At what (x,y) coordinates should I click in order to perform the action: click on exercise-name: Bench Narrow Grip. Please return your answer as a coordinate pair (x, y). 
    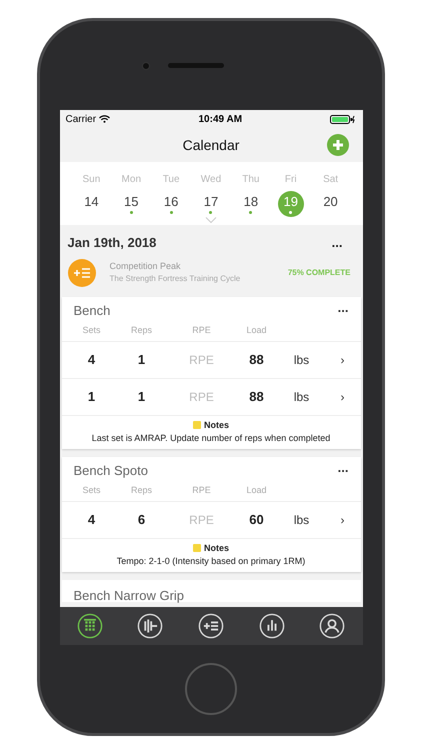
    Looking at the image, I should click on (129, 595).